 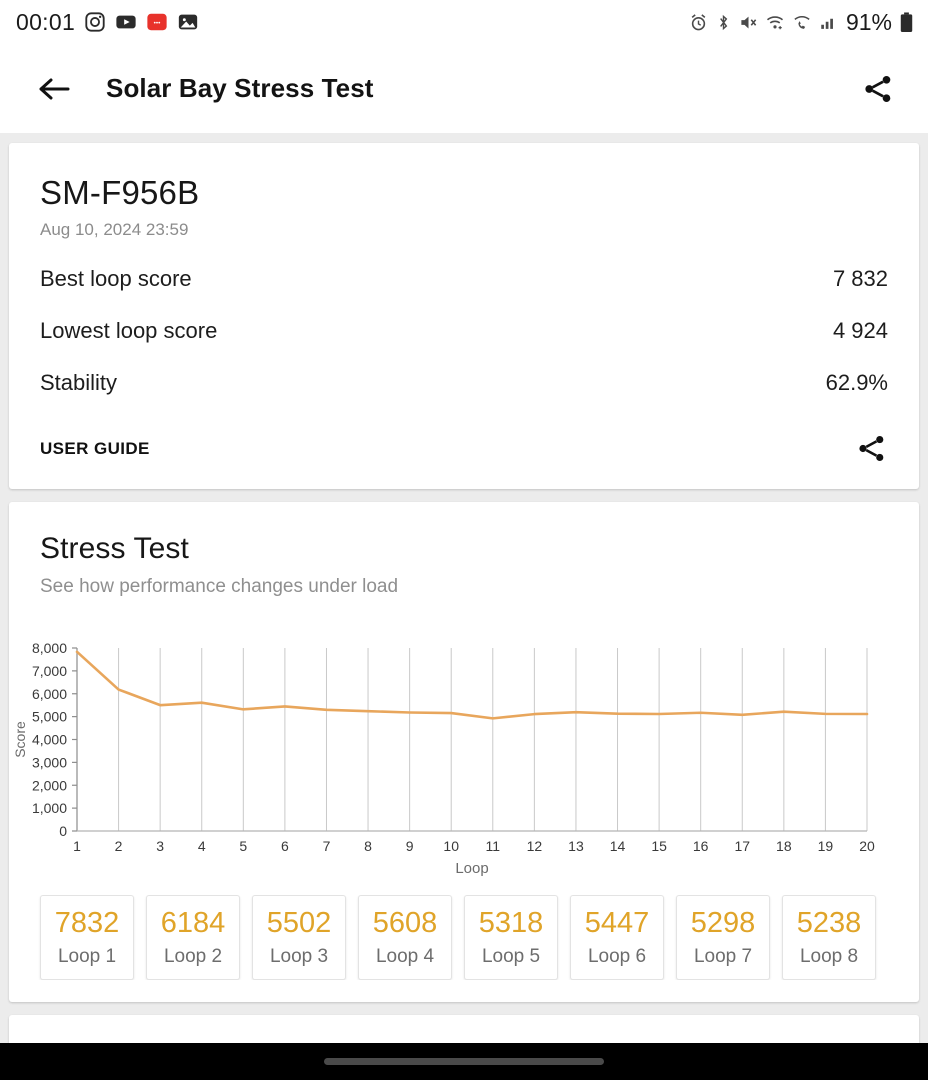 I want to click on user-guide-row: USER GUIDE, so click(x=464, y=460).